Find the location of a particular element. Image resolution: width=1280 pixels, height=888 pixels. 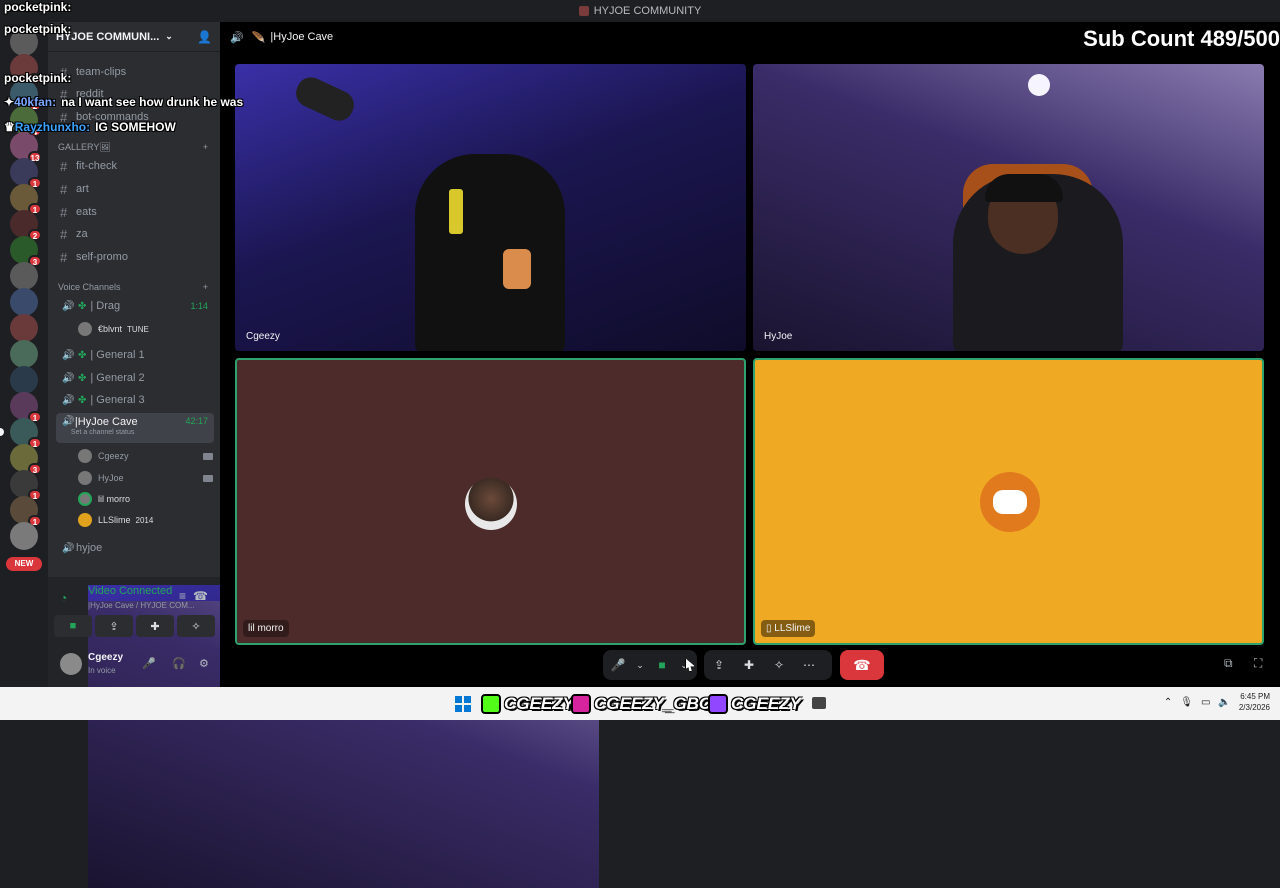

voice-channel-label: | Drag is located at coordinates (105, 306).